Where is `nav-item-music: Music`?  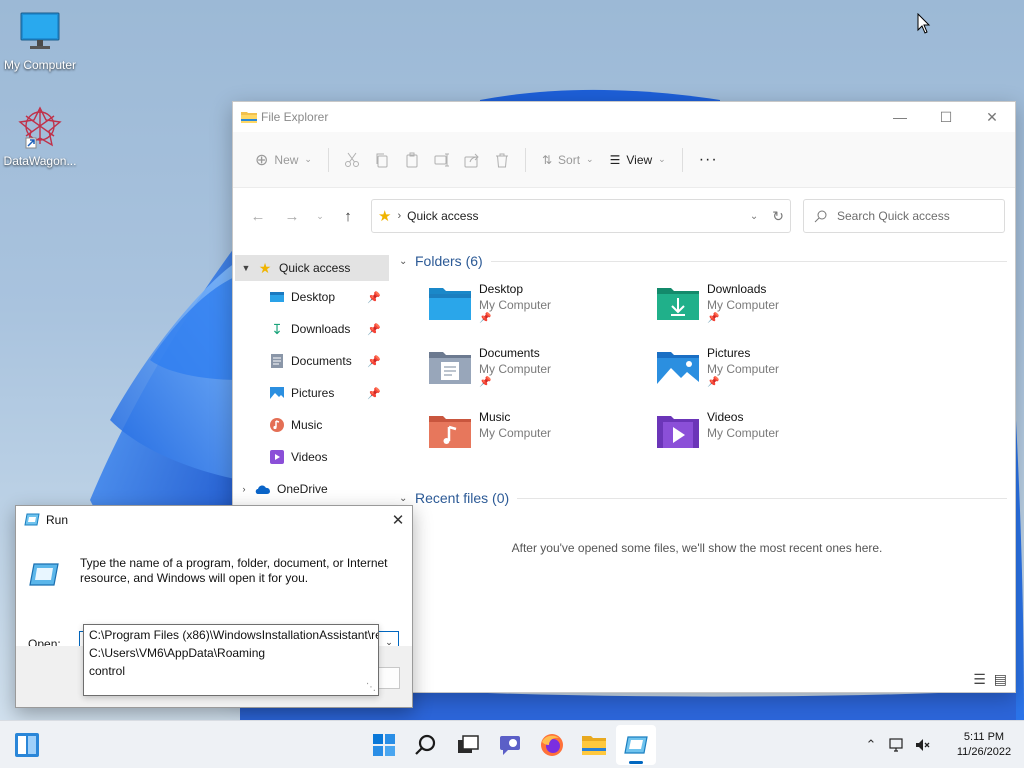
nav-item-music: Music is located at coordinates (312, 425).